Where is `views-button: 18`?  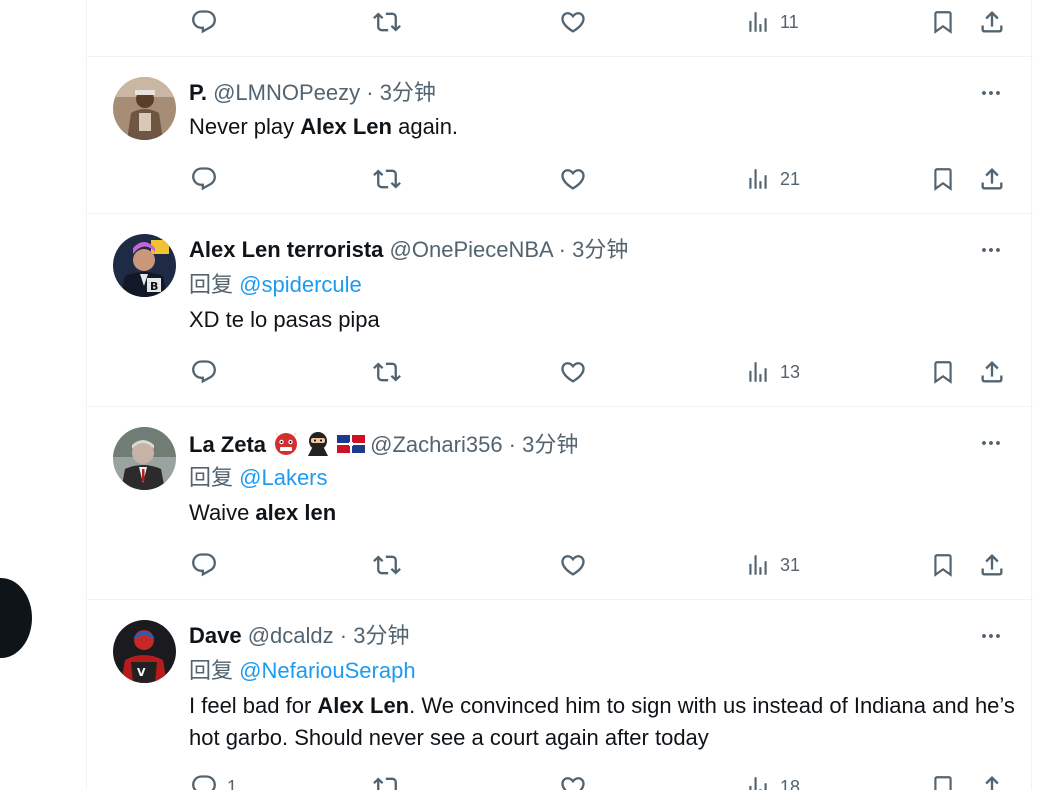 views-button: 18 is located at coordinates (772, 781).